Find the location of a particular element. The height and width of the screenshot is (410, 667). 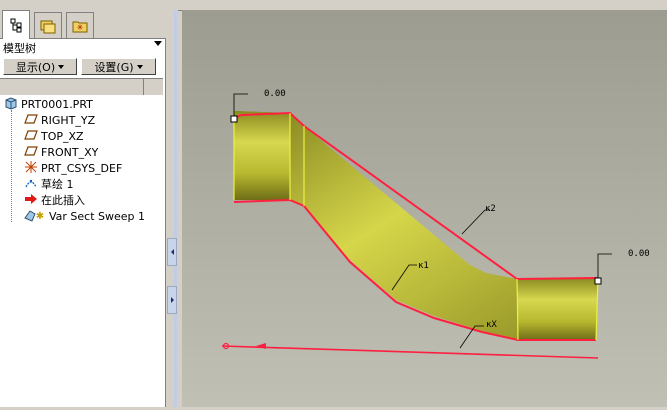

chevron-left-icon is located at coordinates (172, 252).